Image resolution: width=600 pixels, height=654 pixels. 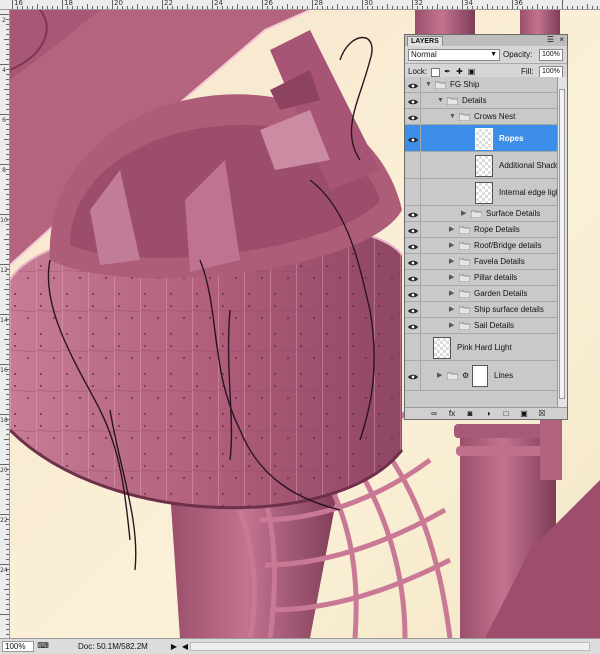 What do you see at coordinates (18, 3) in the screenshot?
I see `ruler-label: 16` at bounding box center [18, 3].